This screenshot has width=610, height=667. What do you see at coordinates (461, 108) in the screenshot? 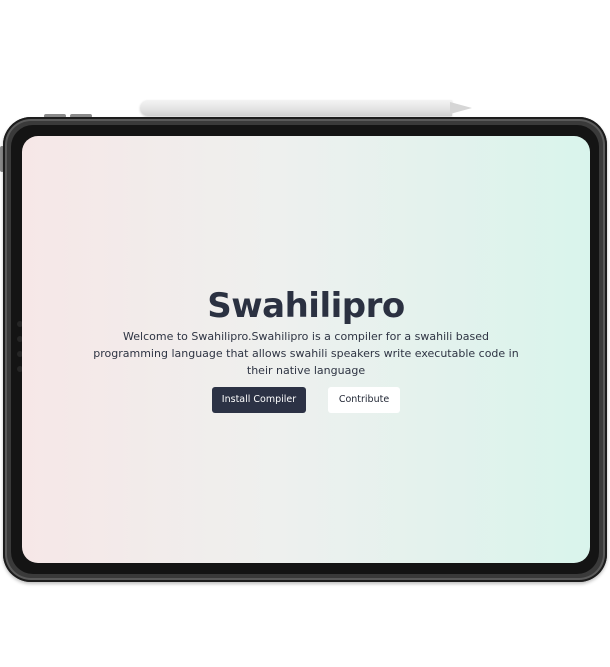
I see `stylus-tip` at bounding box center [461, 108].